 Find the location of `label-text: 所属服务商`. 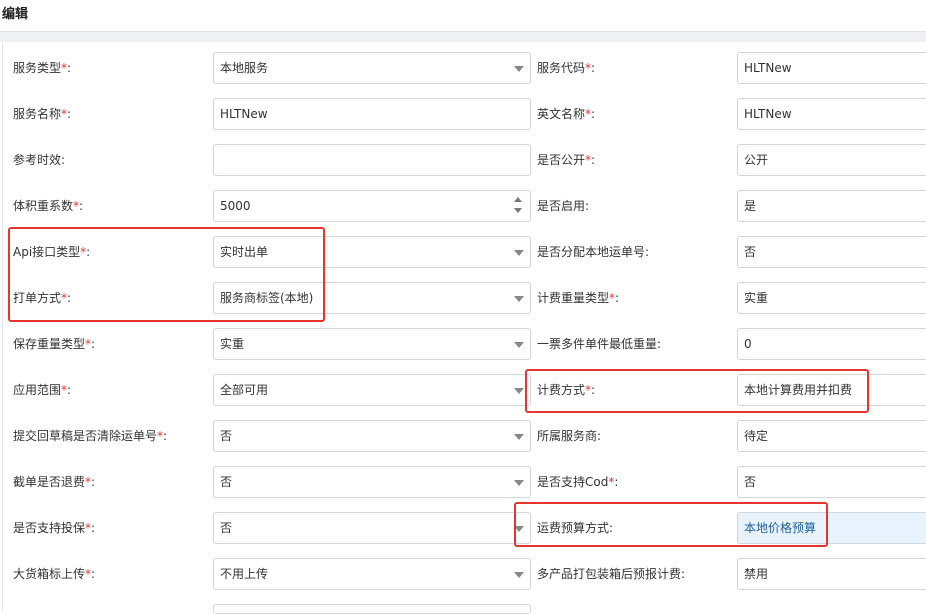

label-text: 所属服务商 is located at coordinates (567, 436).